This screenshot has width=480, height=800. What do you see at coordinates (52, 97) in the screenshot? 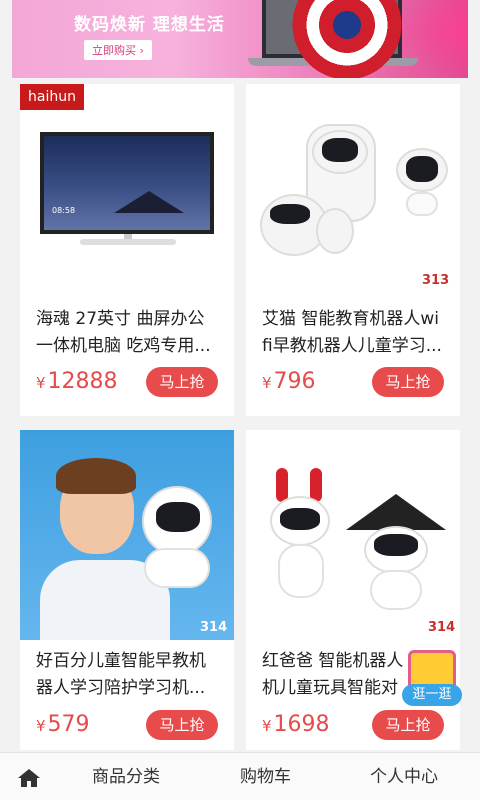
I see `brand-tag: haihun` at bounding box center [52, 97].